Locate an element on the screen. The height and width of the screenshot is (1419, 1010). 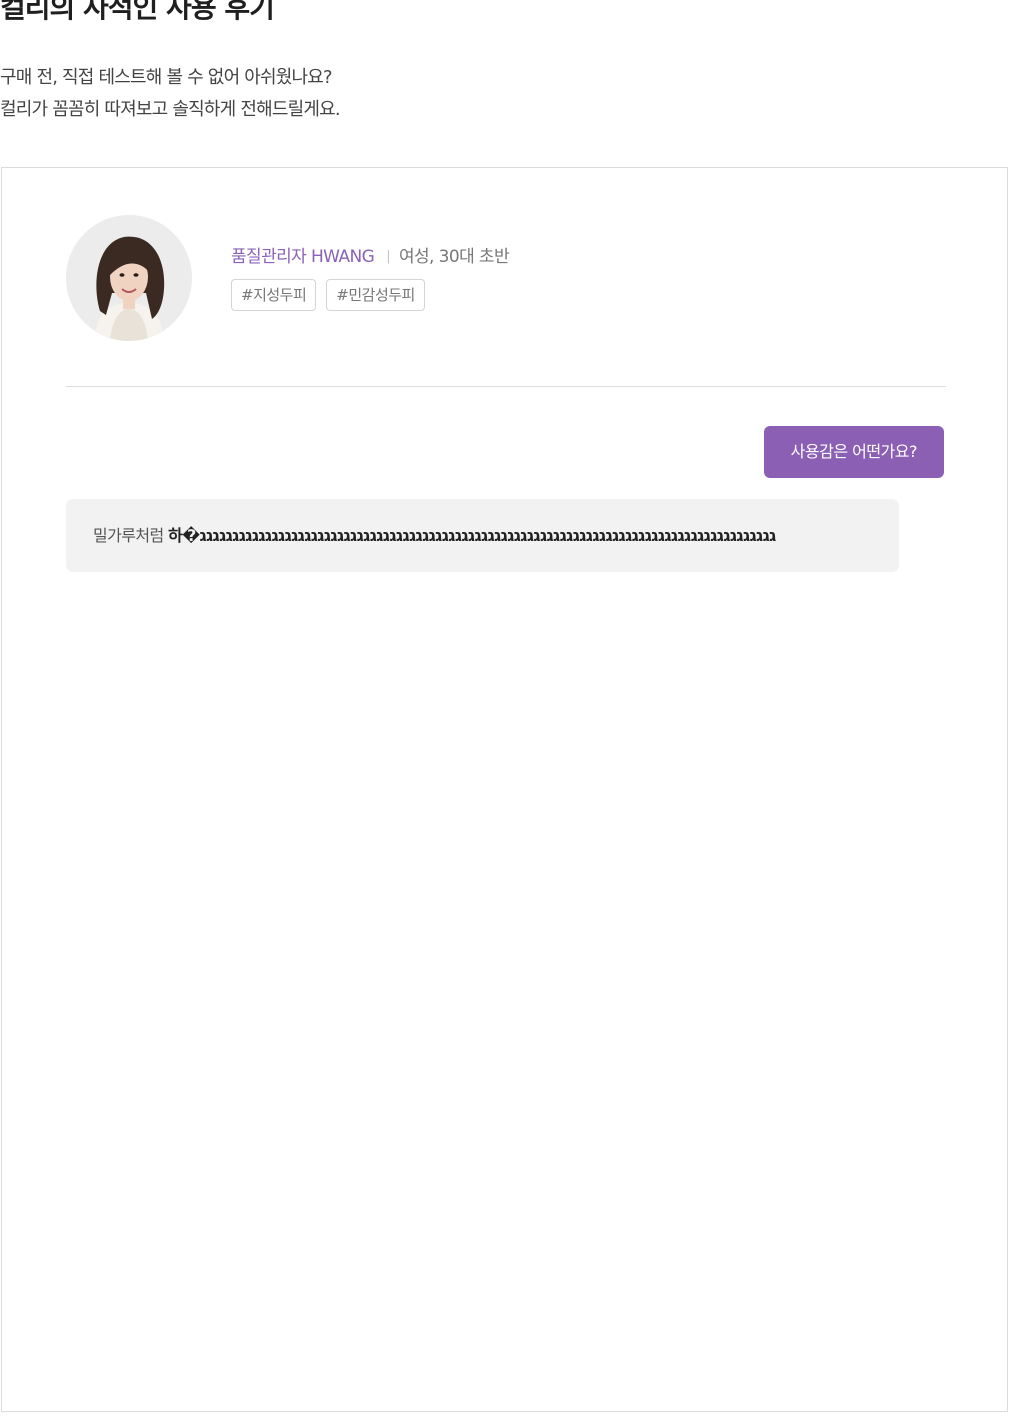
question-bubble: 사용감은 어떤가요? is located at coordinates (853, 452).